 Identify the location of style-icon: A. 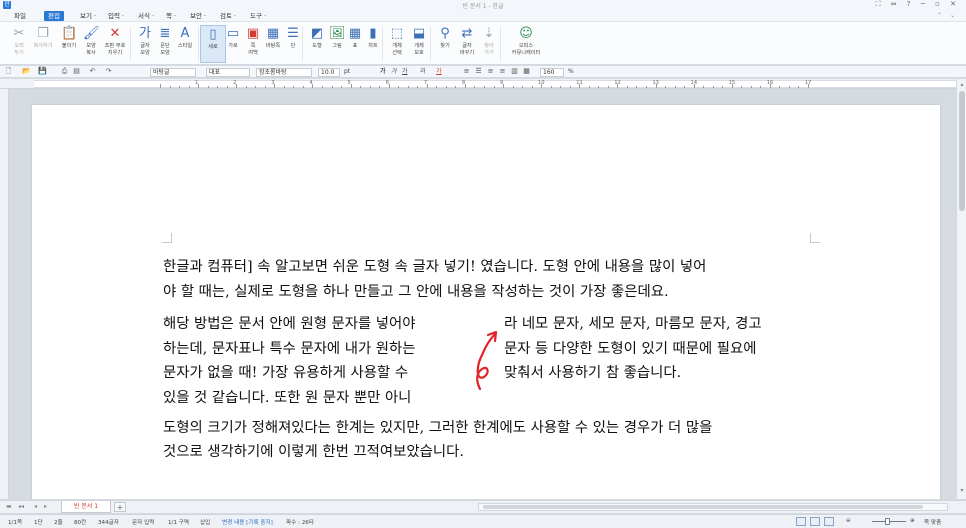
(185, 33).